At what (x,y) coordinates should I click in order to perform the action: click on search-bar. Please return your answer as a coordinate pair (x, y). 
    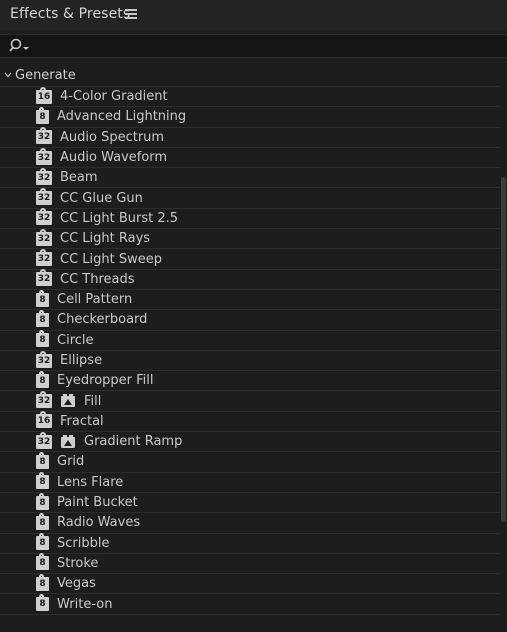
    Looking at the image, I should click on (253, 46).